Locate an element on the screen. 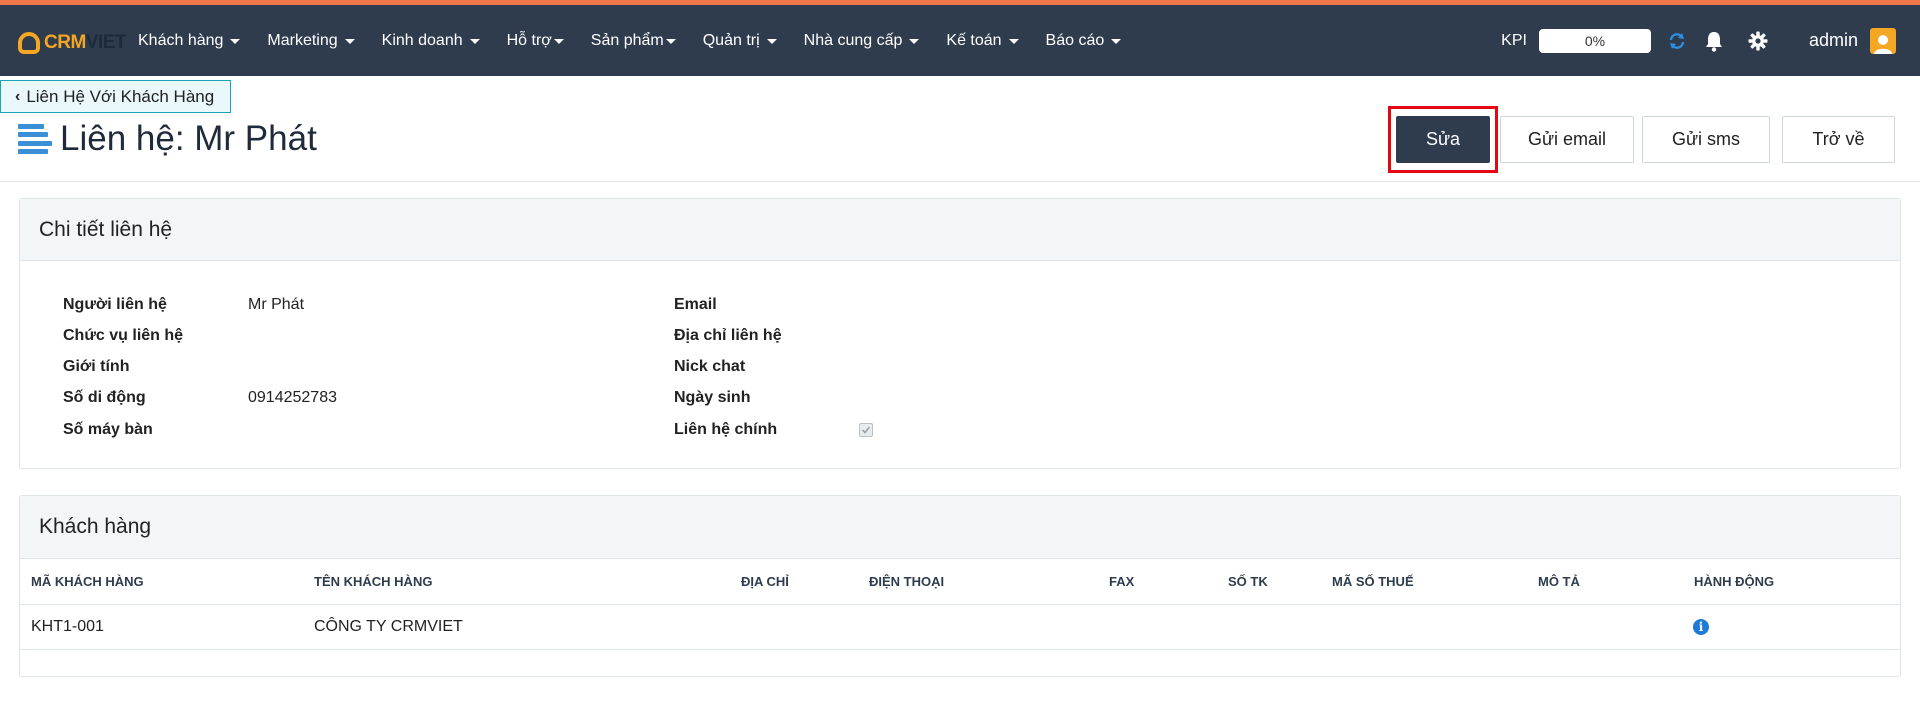 This screenshot has width=1920, height=726. logo-icon is located at coordinates (29, 43).